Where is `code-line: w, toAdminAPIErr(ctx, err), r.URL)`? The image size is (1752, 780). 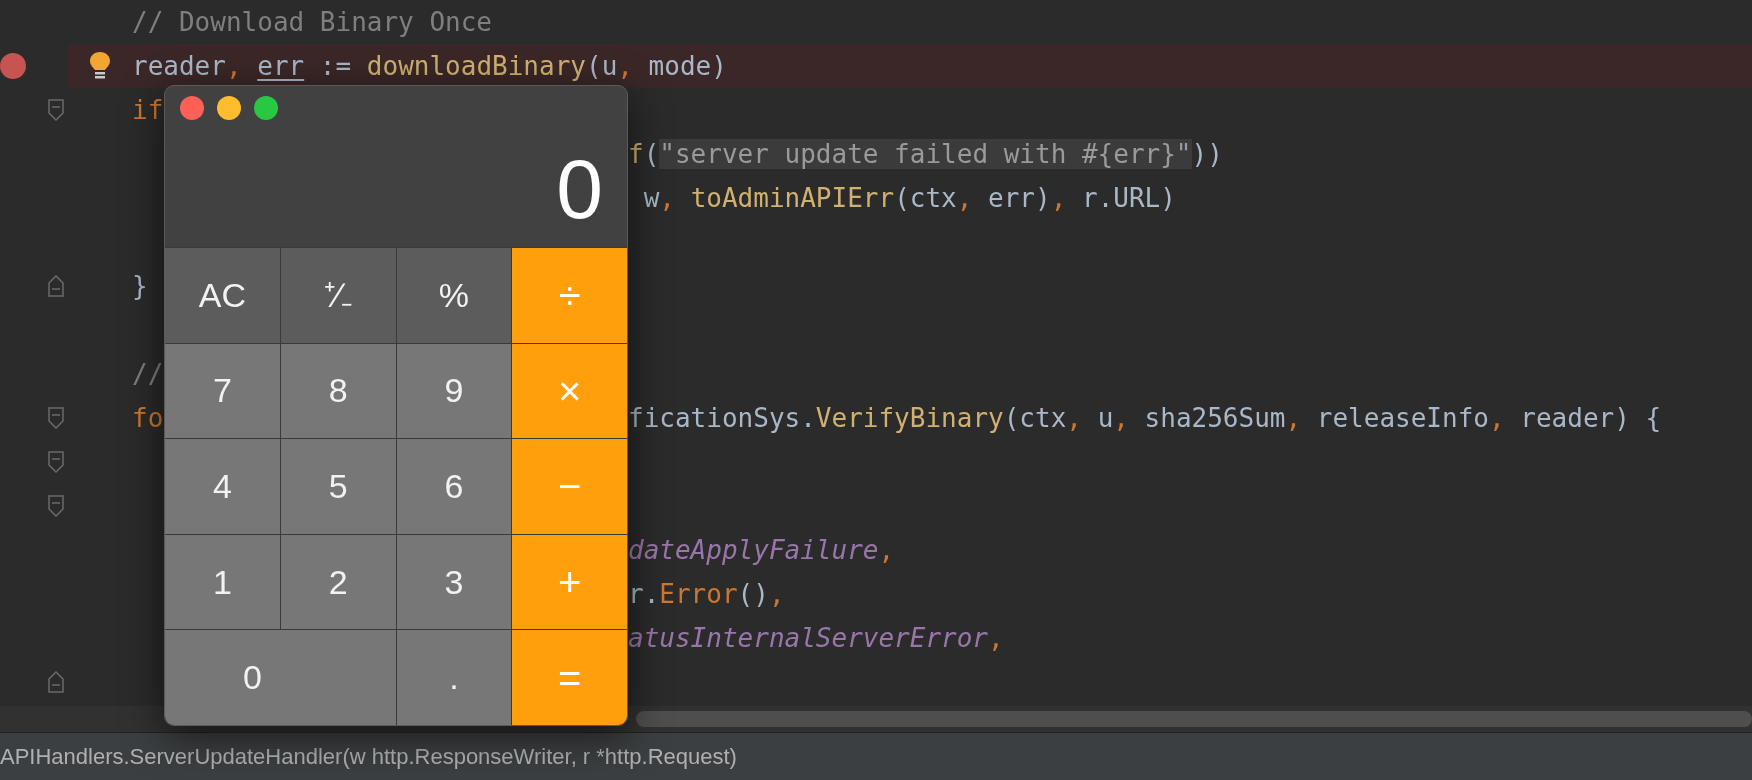
code-line: w, toAdminAPIErr(ctx, err), r.URL) is located at coordinates (909, 197).